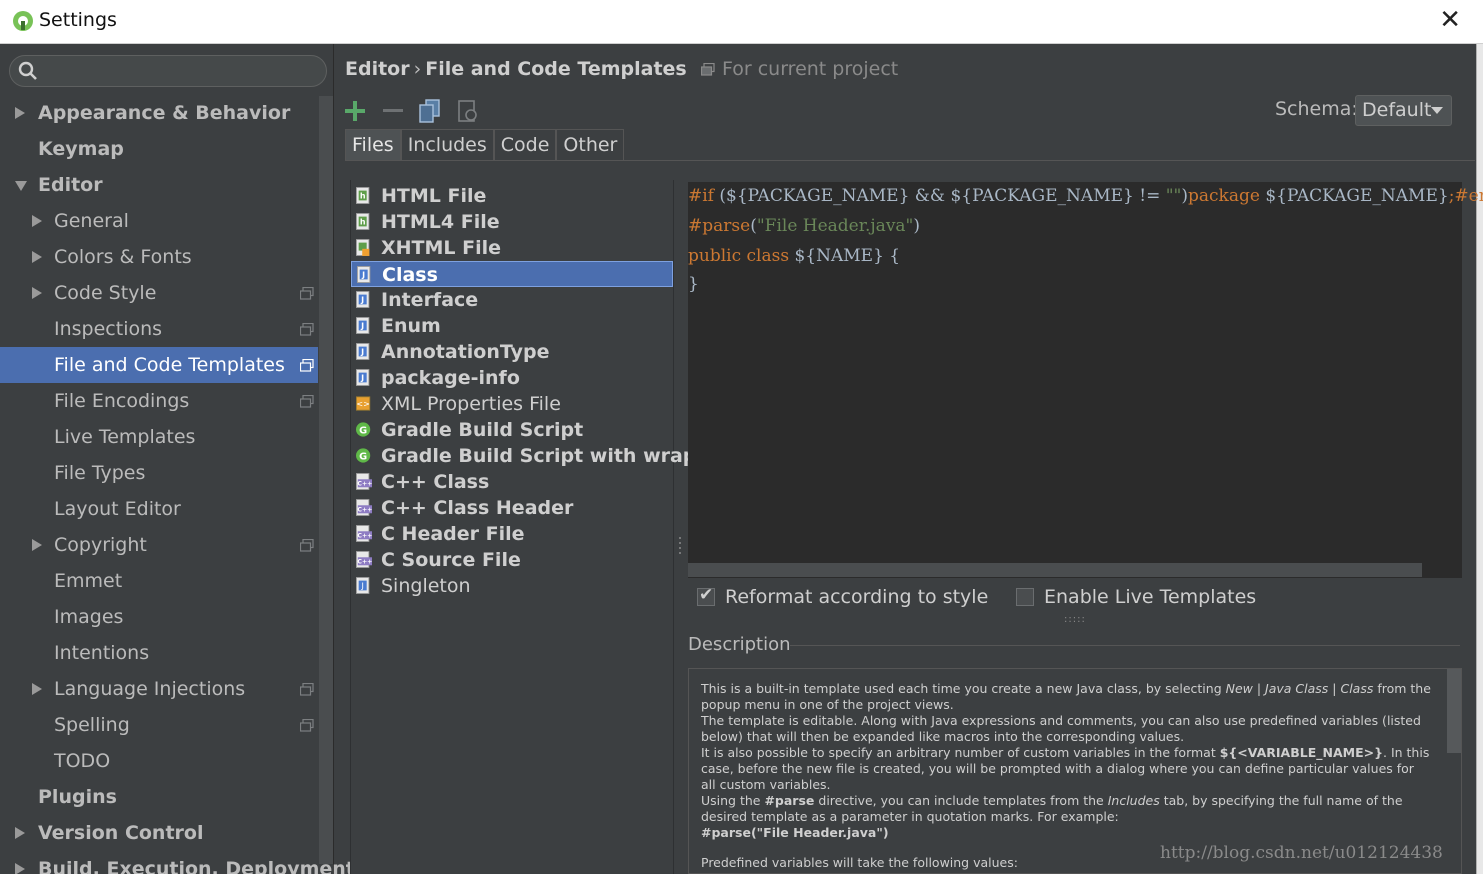 The width and height of the screenshot is (1483, 874). I want to click on close-icon: ✕, so click(1450, 20).